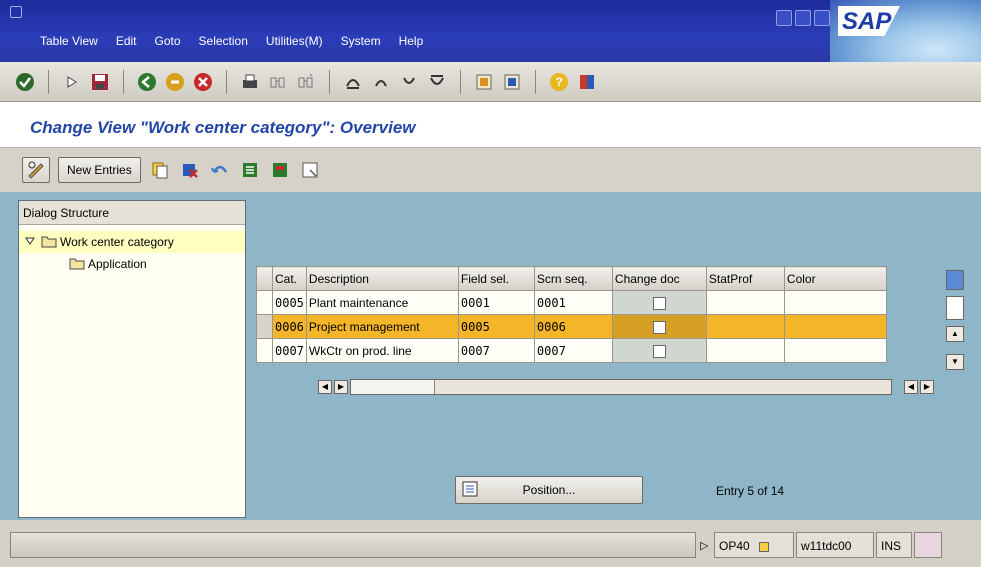  What do you see at coordinates (30, 242) in the screenshot?
I see `expand-triangle-icon` at bounding box center [30, 242].